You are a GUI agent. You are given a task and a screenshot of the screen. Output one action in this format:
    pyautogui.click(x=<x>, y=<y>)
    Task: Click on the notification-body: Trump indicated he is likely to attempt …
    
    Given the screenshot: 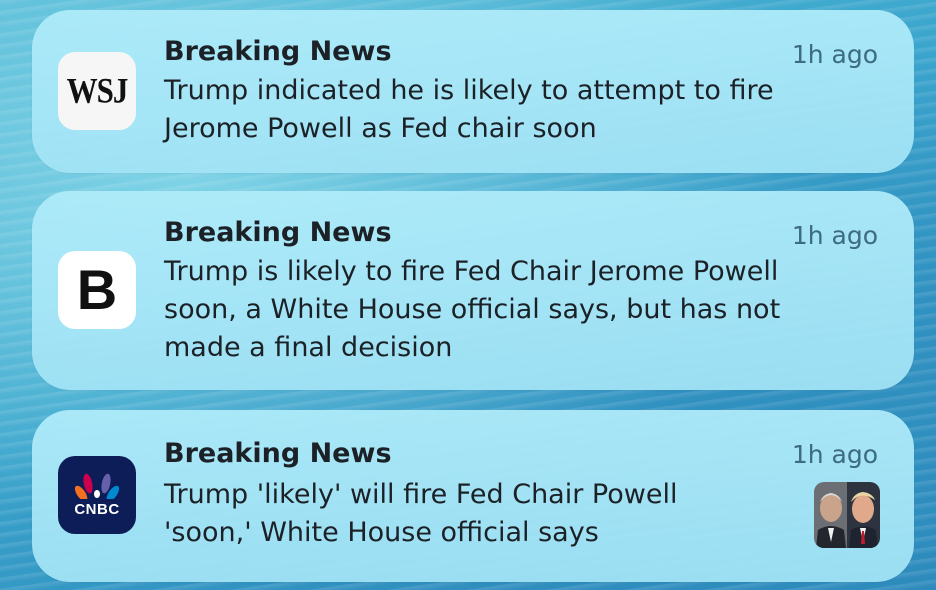 What is the action you would take?
    pyautogui.click(x=469, y=110)
    